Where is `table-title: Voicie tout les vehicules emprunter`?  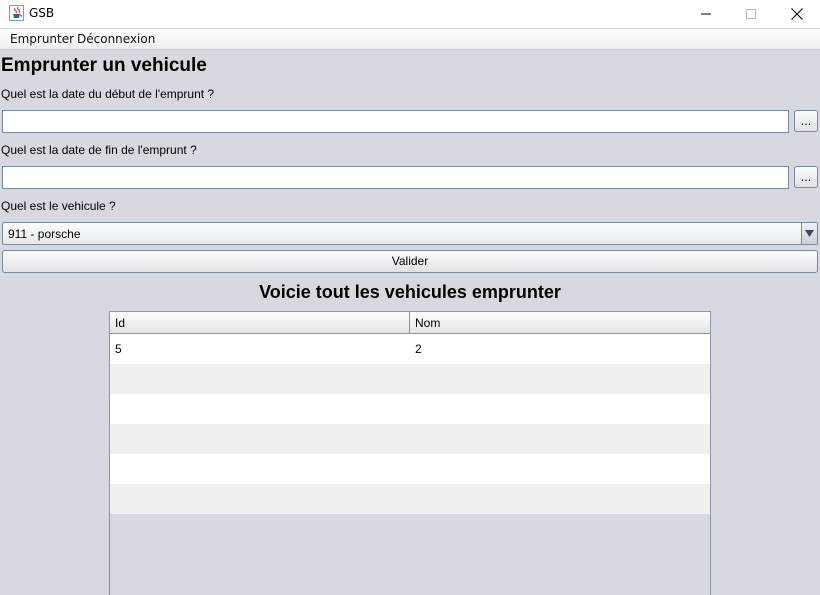 table-title: Voicie tout les vehicules emprunter is located at coordinates (410, 292).